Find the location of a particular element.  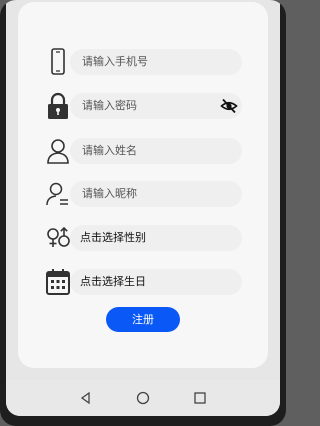

gender-row: 点击选择性别 is located at coordinates (143, 238).